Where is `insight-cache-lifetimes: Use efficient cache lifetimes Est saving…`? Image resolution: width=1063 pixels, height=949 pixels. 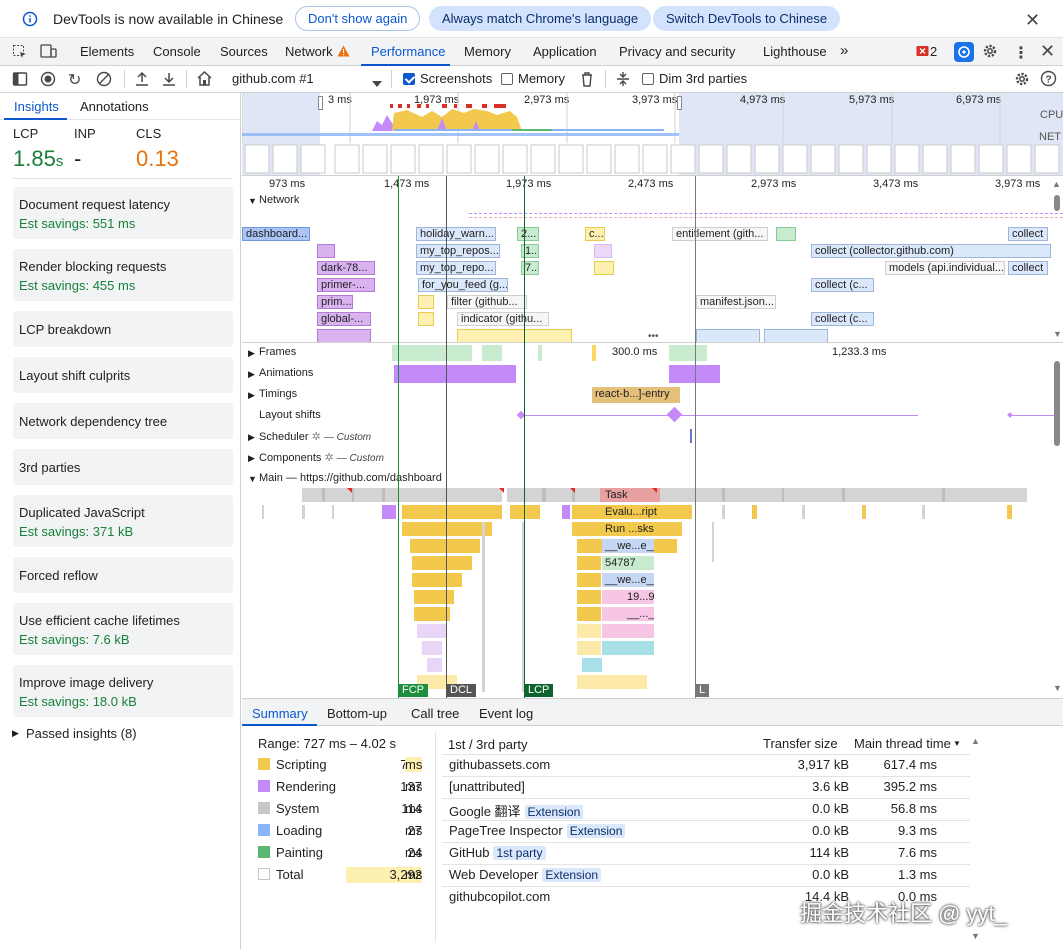
insight-cache-lifetimes: Use efficient cache lifetimes Est saving… is located at coordinates (123, 629).